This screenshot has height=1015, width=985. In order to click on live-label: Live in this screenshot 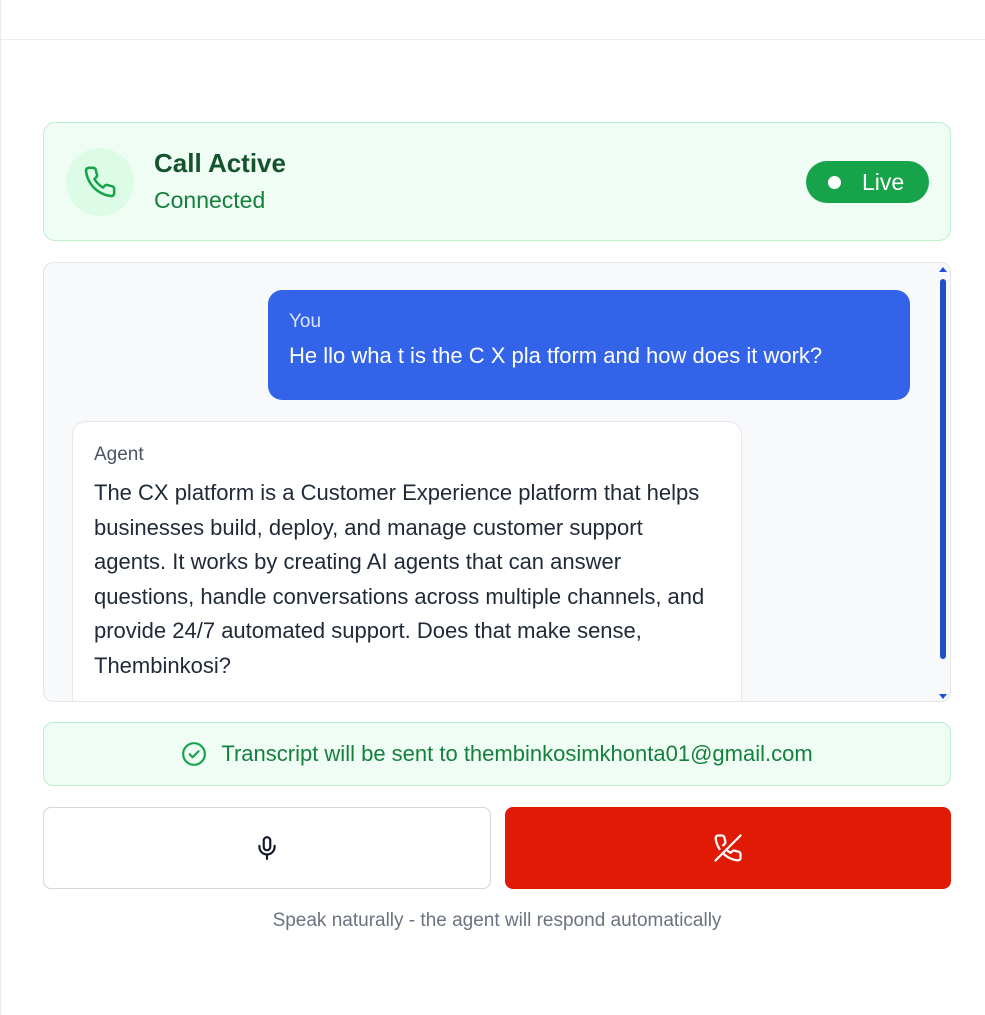, I will do `click(883, 181)`.